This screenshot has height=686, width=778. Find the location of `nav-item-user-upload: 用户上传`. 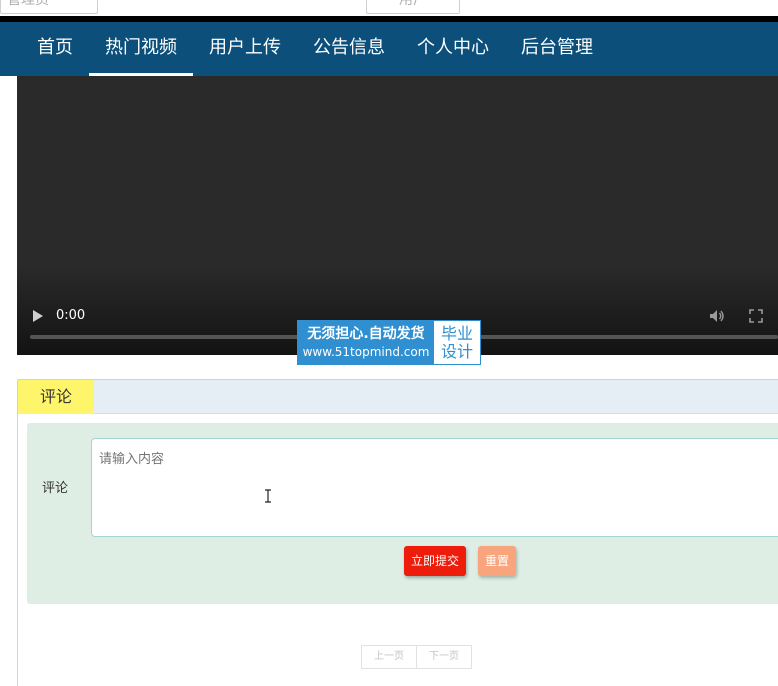

nav-item-user-upload: 用户上传 is located at coordinates (245, 49).